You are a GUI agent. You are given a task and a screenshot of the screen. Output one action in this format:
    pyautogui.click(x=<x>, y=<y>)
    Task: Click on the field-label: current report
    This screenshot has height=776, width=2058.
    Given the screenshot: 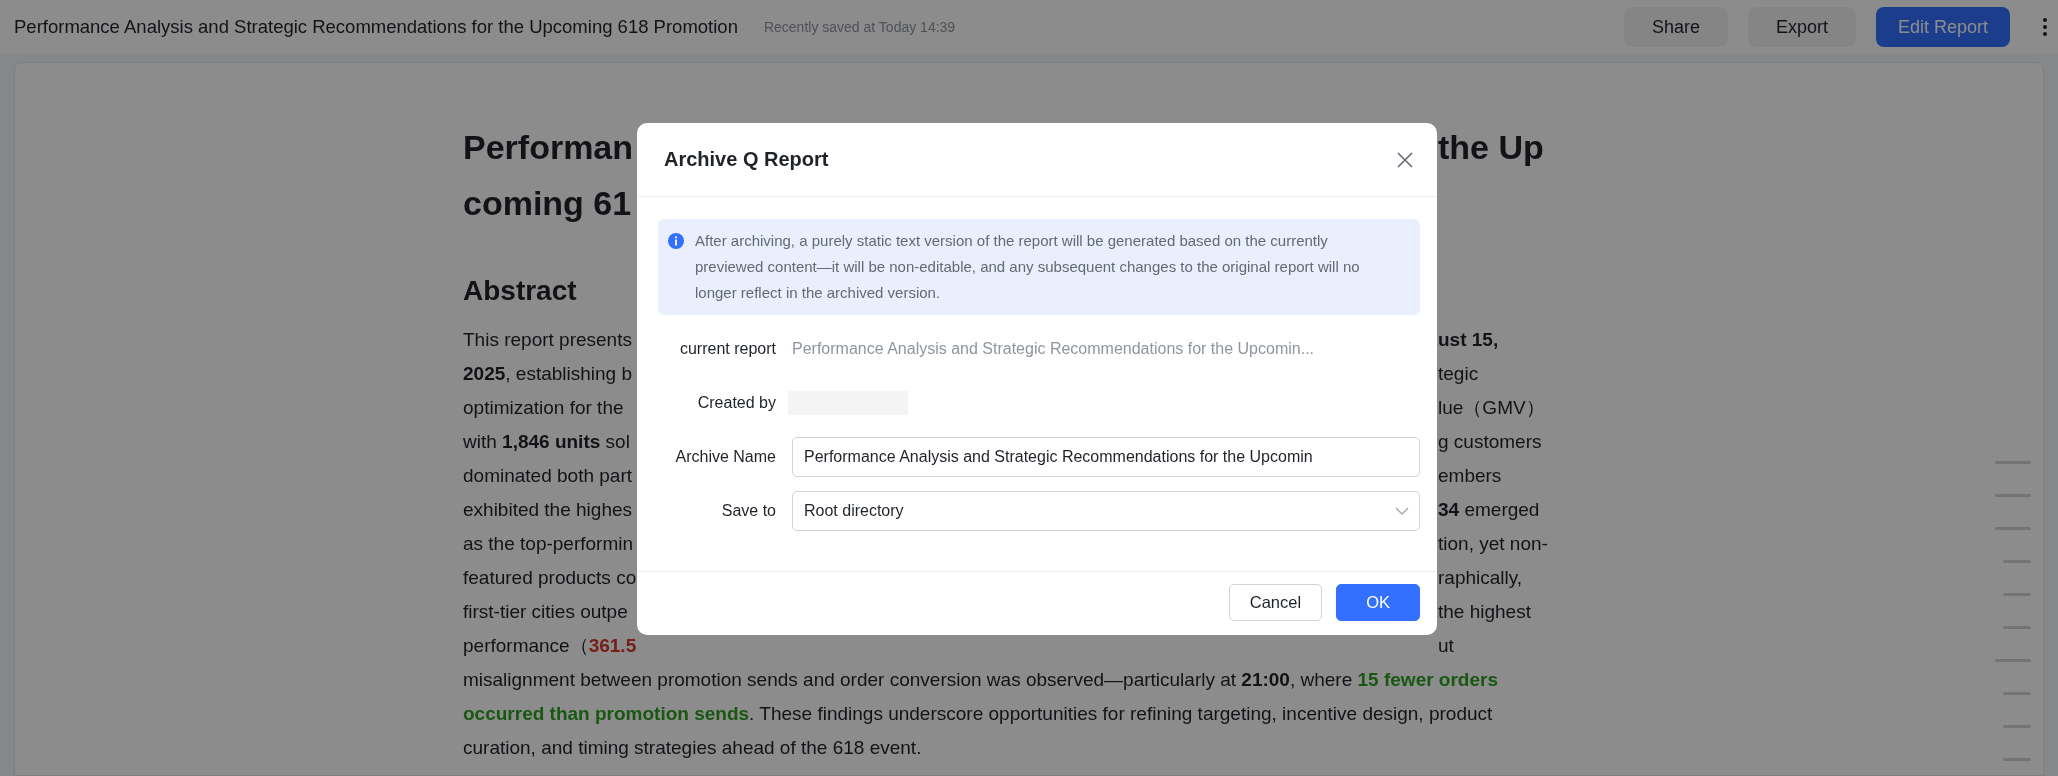 What is the action you would take?
    pyautogui.click(x=727, y=349)
    